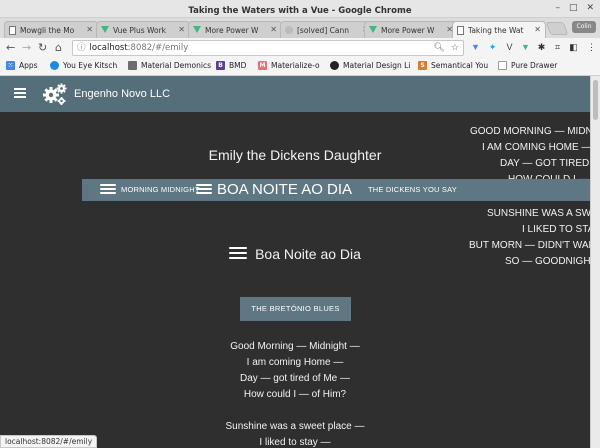 The image size is (600, 448). I want to click on tab-mowgli: Mowgli the Mo ✕, so click(51, 29).